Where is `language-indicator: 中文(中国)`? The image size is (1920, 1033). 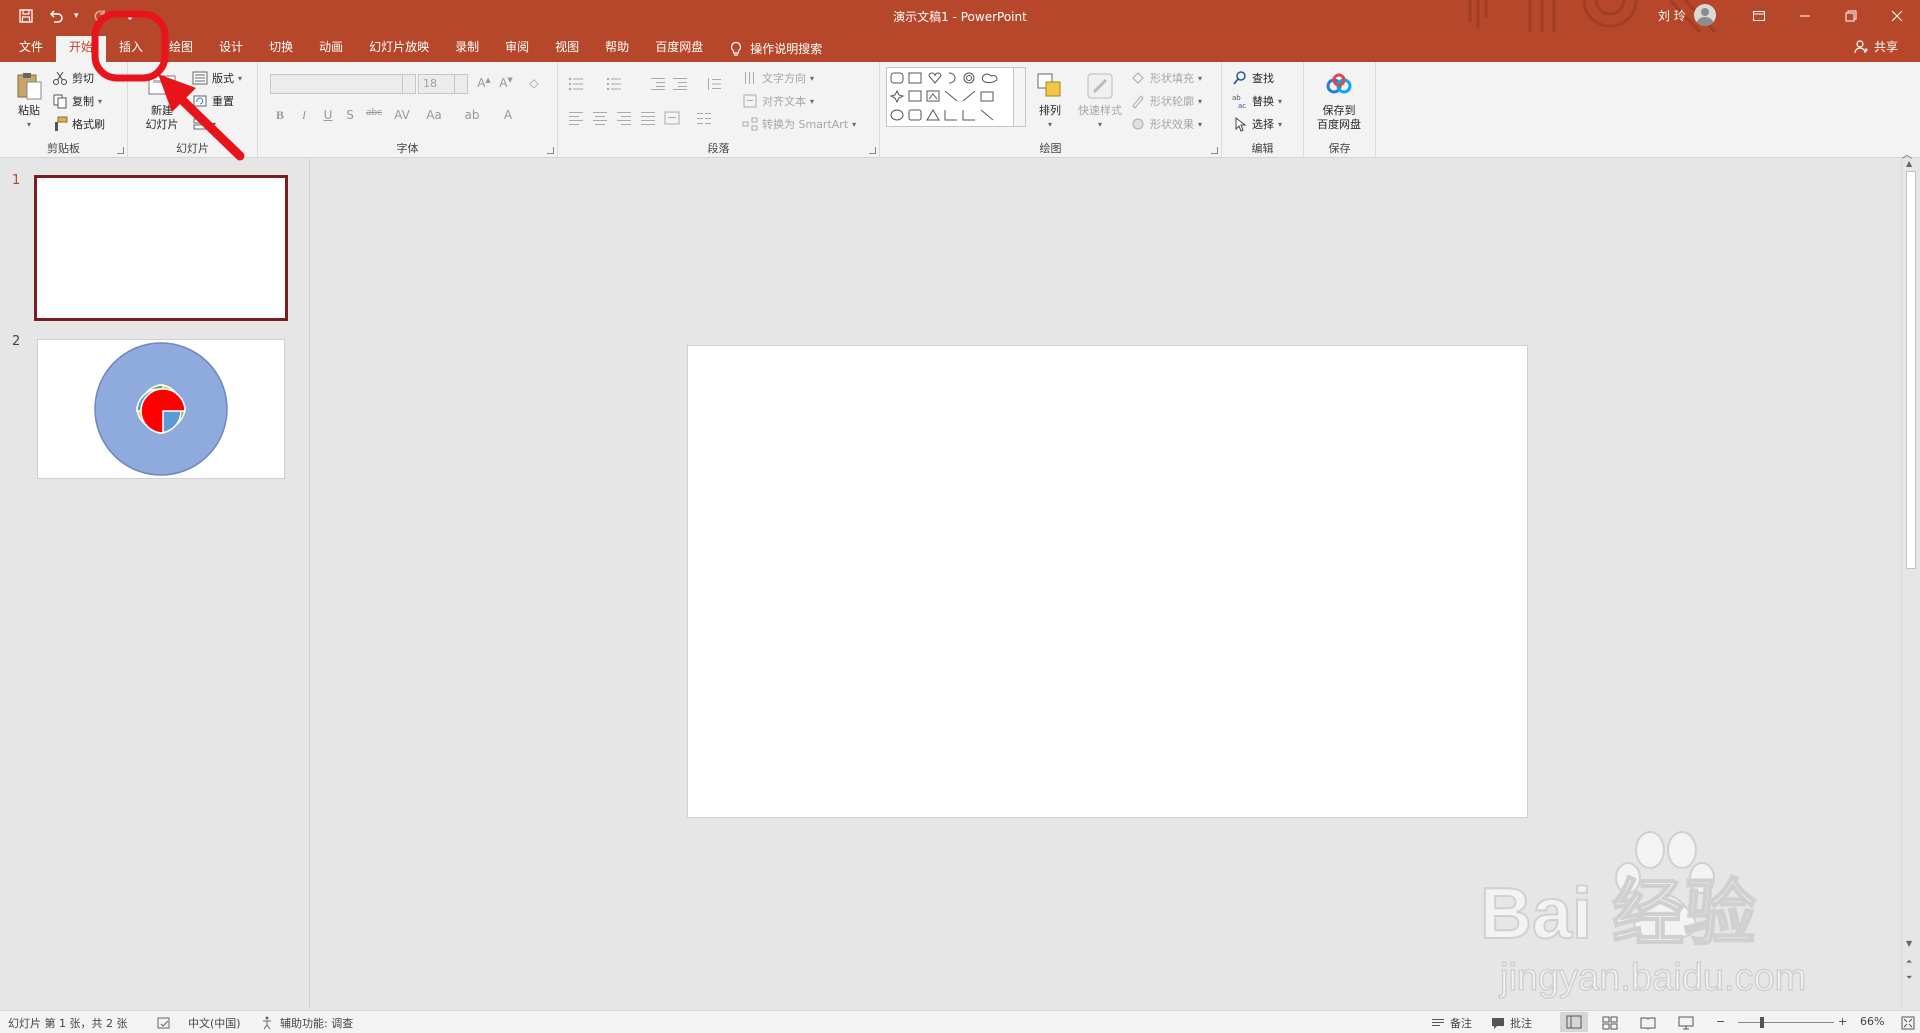 language-indicator: 中文(中国) is located at coordinates (214, 1023).